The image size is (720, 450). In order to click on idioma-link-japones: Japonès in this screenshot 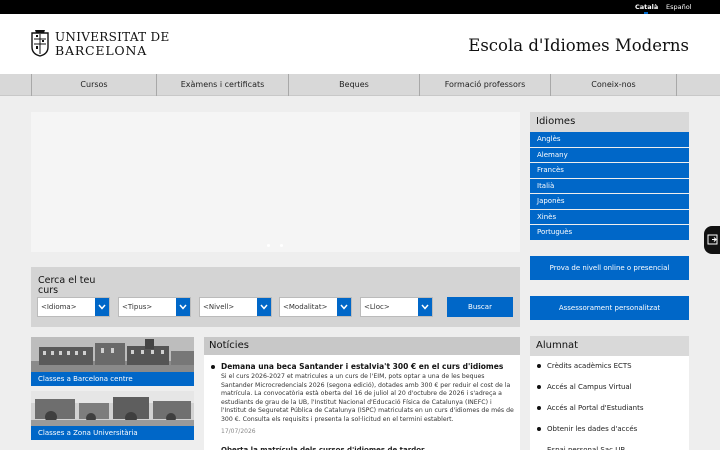, I will do `click(609, 201)`.